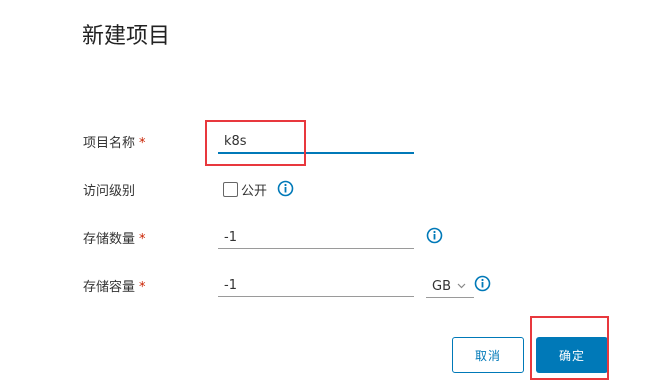 Image resolution: width=649 pixels, height=391 pixels. I want to click on project-name-field, so click(316, 142).